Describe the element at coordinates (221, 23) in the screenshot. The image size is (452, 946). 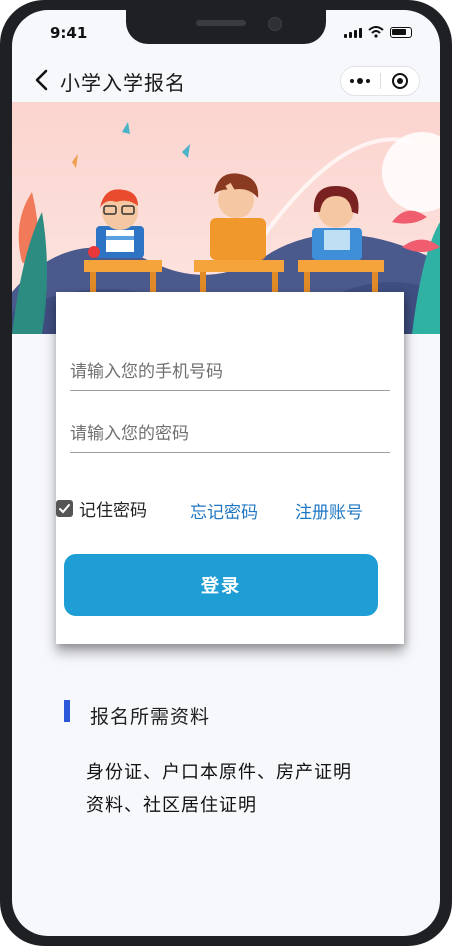
I see `speaker` at that location.